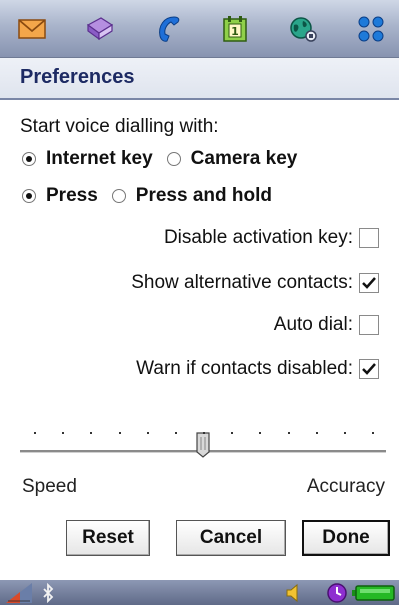 The image size is (399, 605). Describe the element at coordinates (99, 159) in the screenshot. I see `internet-key-label: Internet key` at that location.